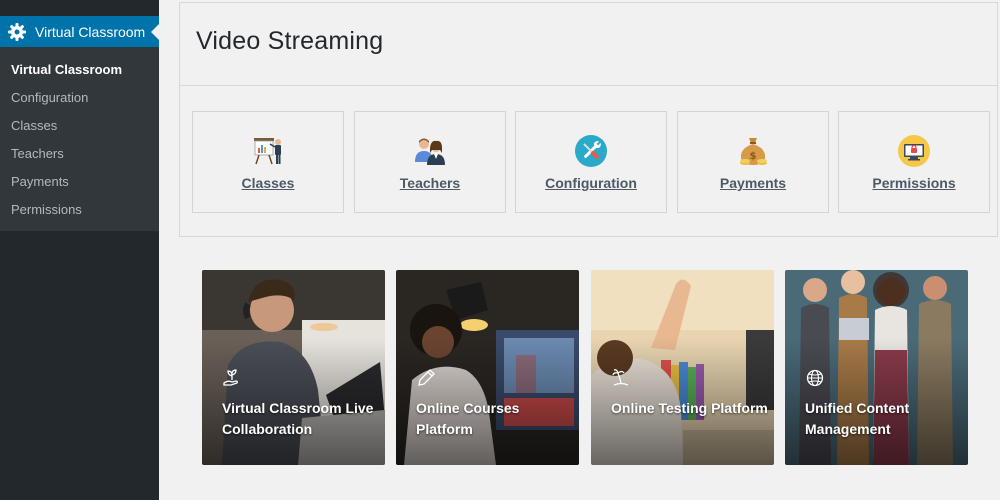  I want to click on sidebar-item-configuration: Configuration, so click(79, 98).